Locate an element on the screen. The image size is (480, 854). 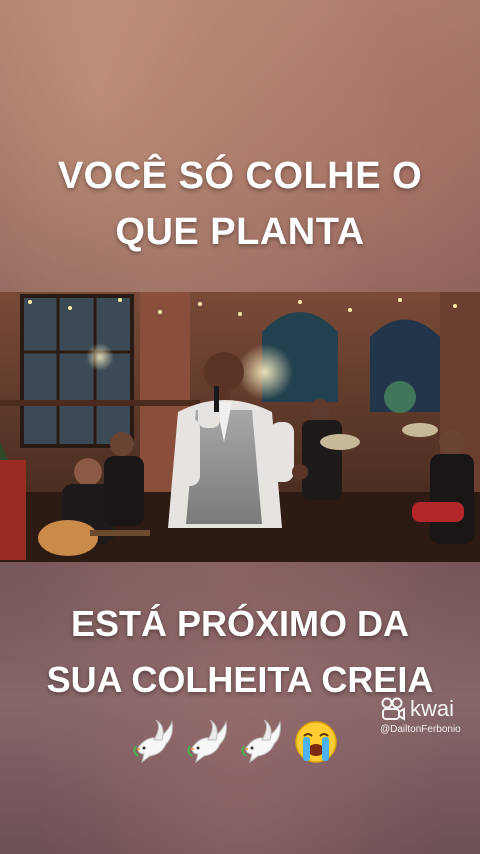
loudly-crying-face-icon is located at coordinates (316, 742).